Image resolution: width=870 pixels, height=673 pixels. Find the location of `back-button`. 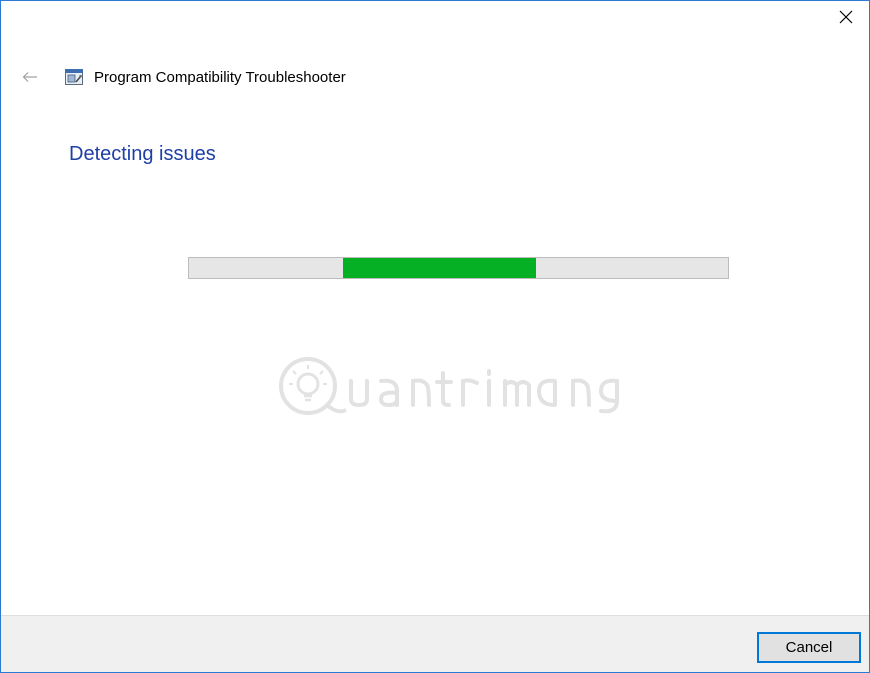

back-button is located at coordinates (30, 77).